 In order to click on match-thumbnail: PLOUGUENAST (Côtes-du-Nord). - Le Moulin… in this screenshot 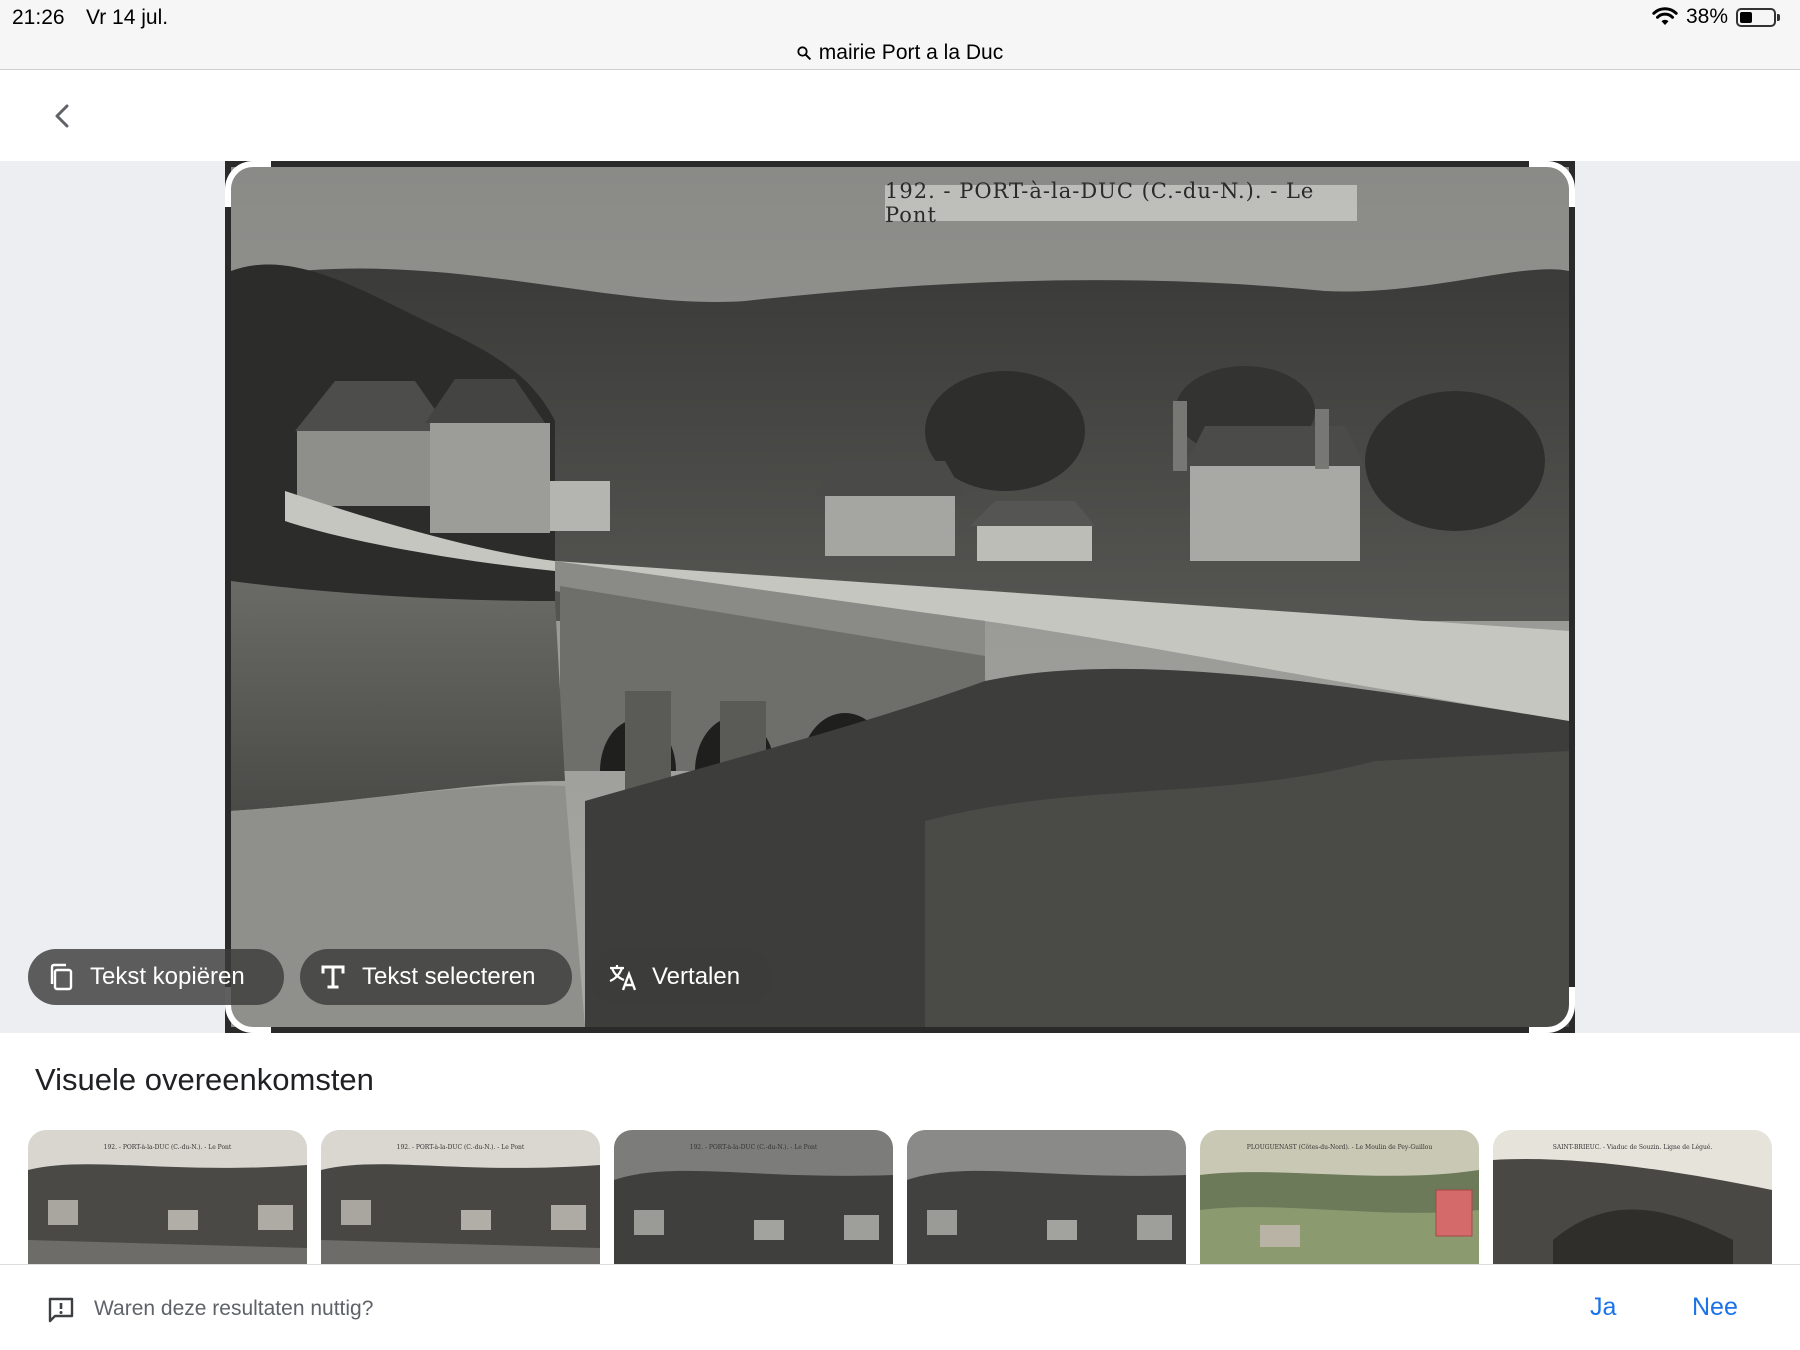, I will do `click(1339, 1197)`.